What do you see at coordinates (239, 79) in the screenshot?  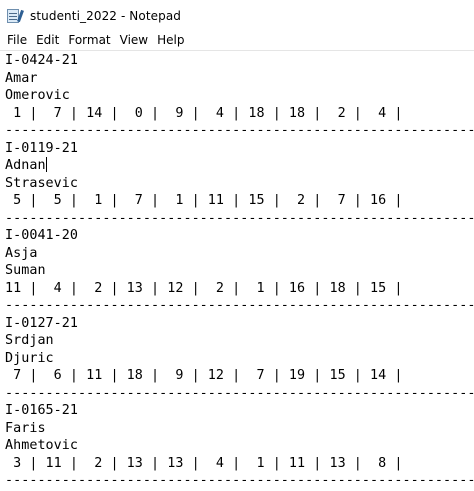 I see `editor-line: Amar` at bounding box center [239, 79].